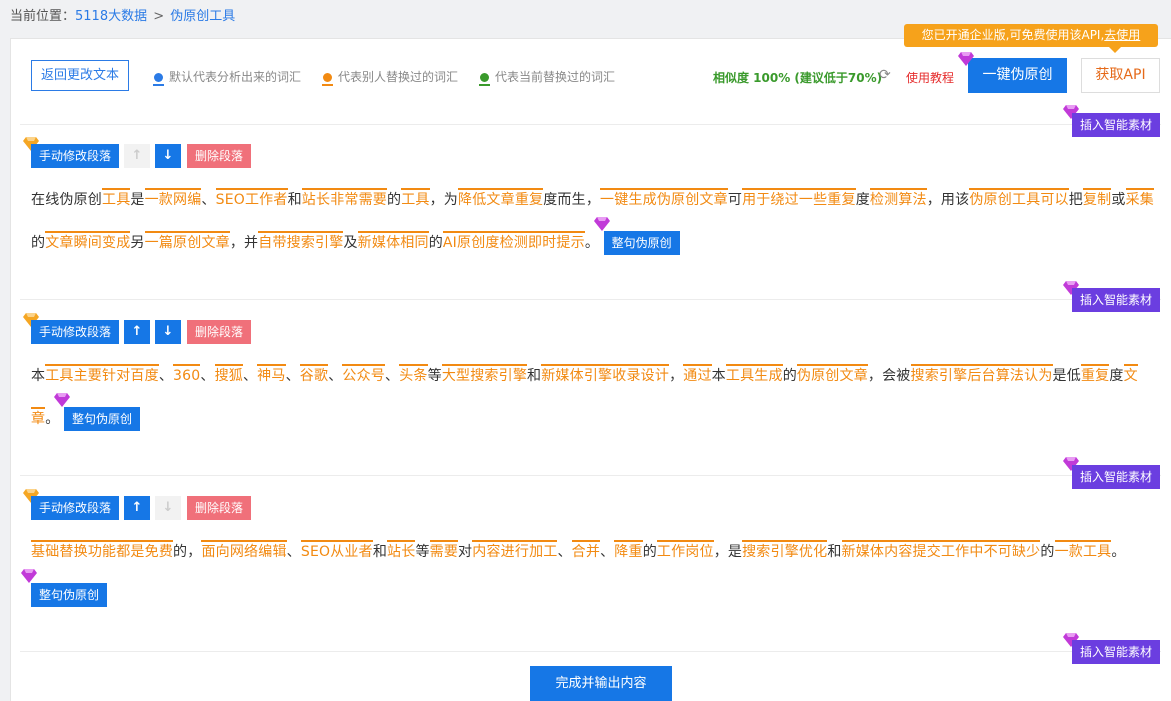 This screenshot has height=701, width=1171. What do you see at coordinates (898, 550) in the screenshot?
I see `replaceable-word: 内容` at bounding box center [898, 550].